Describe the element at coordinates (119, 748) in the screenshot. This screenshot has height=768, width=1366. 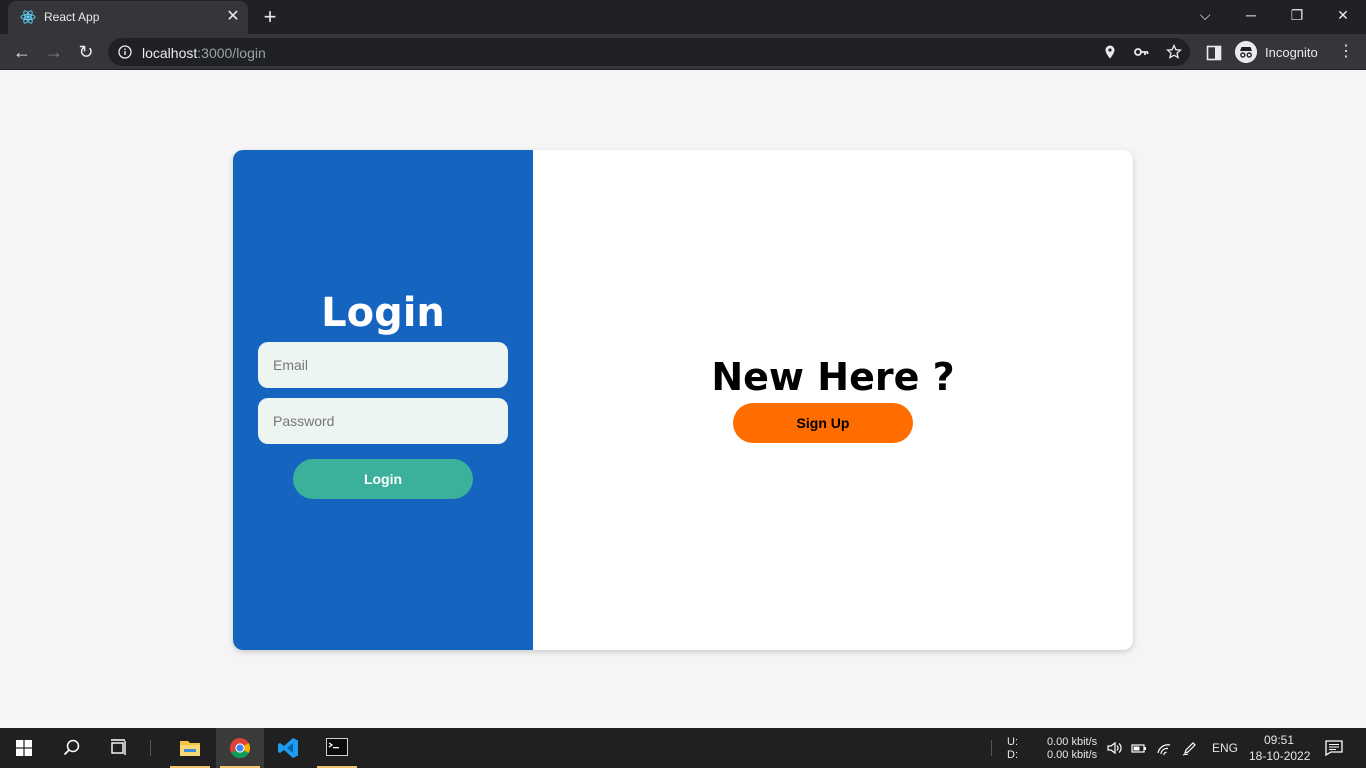
I see `task-view-icon` at that location.